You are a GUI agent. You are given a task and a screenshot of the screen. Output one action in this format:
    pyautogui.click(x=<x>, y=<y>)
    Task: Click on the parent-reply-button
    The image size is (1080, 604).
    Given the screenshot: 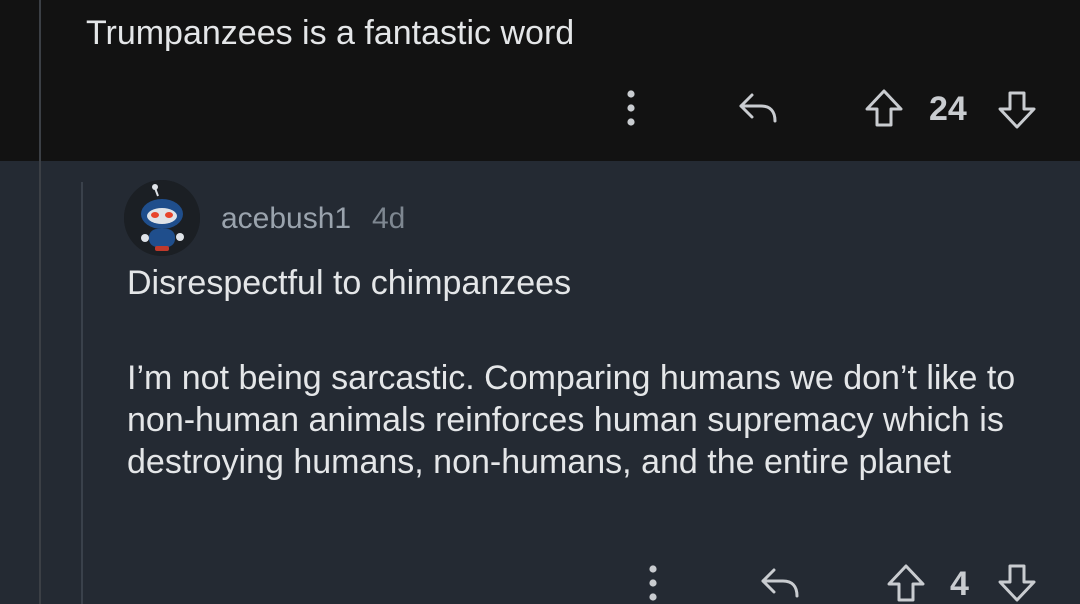 What is the action you would take?
    pyautogui.click(x=759, y=108)
    